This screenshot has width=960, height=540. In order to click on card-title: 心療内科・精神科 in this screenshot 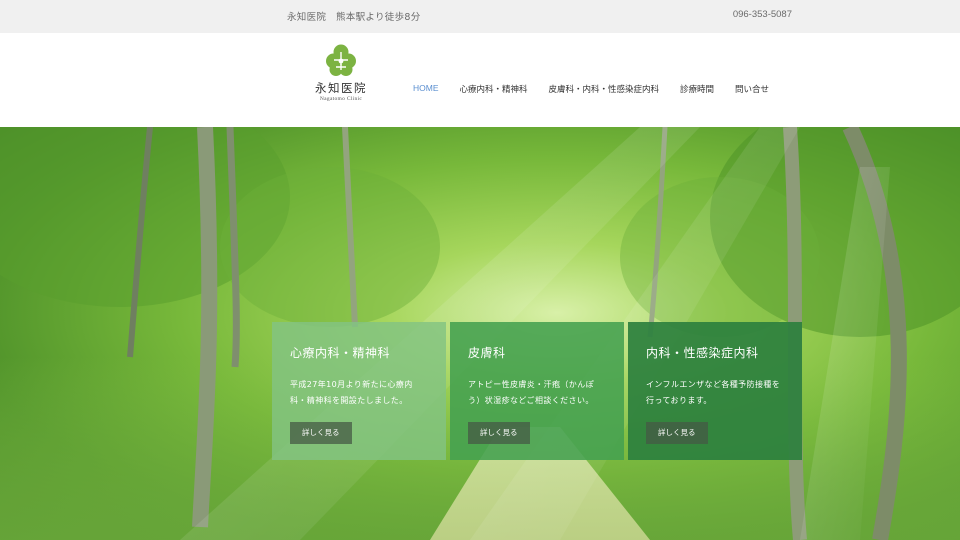, I will do `click(340, 353)`.